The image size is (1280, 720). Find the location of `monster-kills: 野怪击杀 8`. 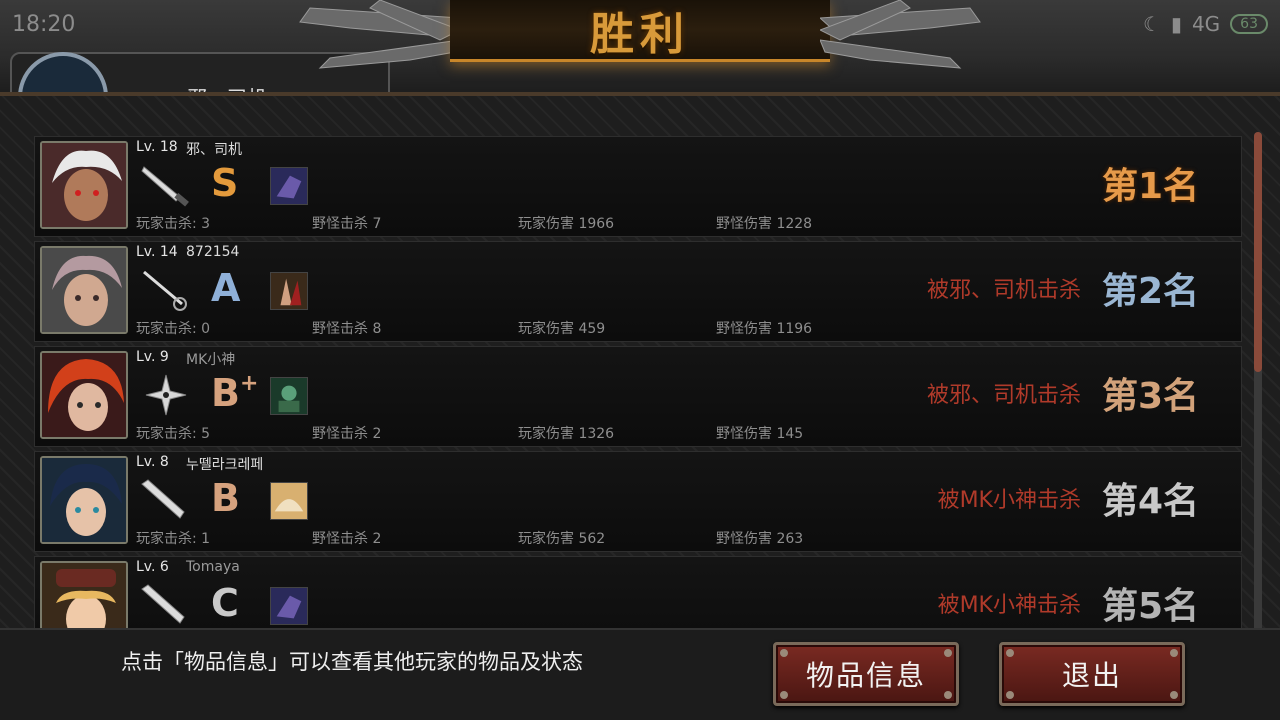

monster-kills: 野怪击杀 8 is located at coordinates (347, 329).